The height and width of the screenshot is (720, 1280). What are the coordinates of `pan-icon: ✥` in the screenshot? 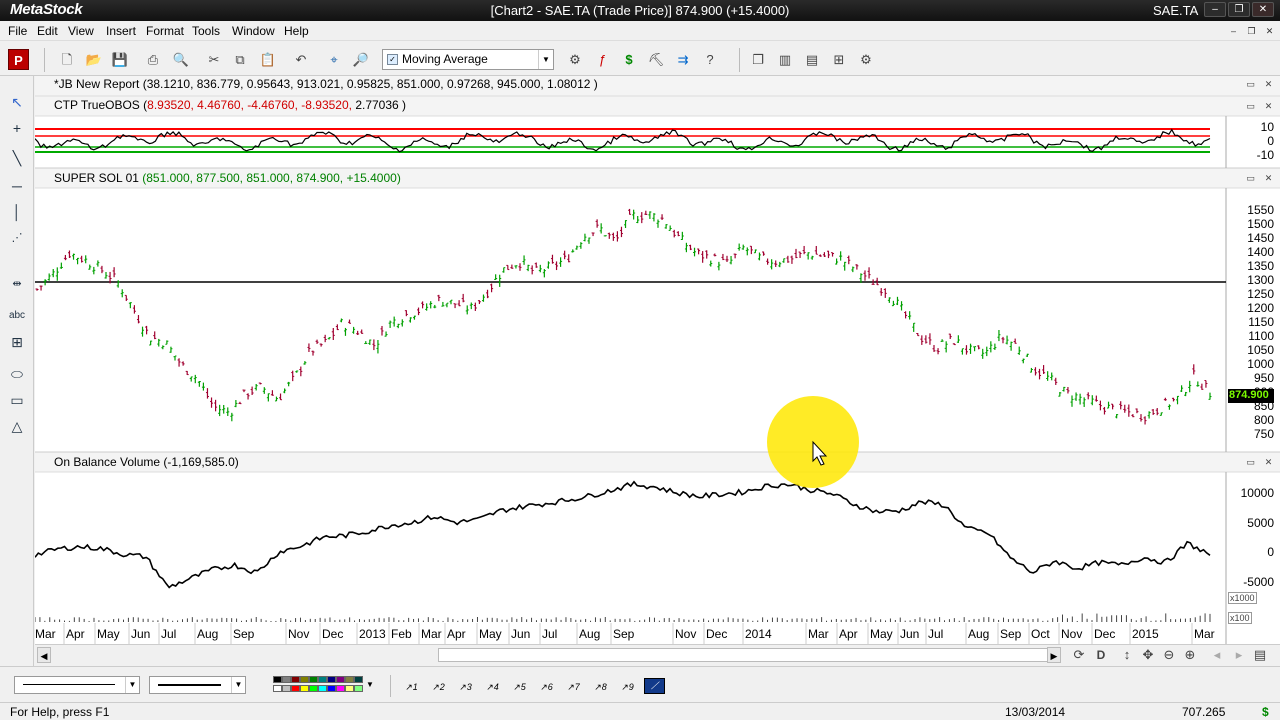 It's located at (1148, 655).